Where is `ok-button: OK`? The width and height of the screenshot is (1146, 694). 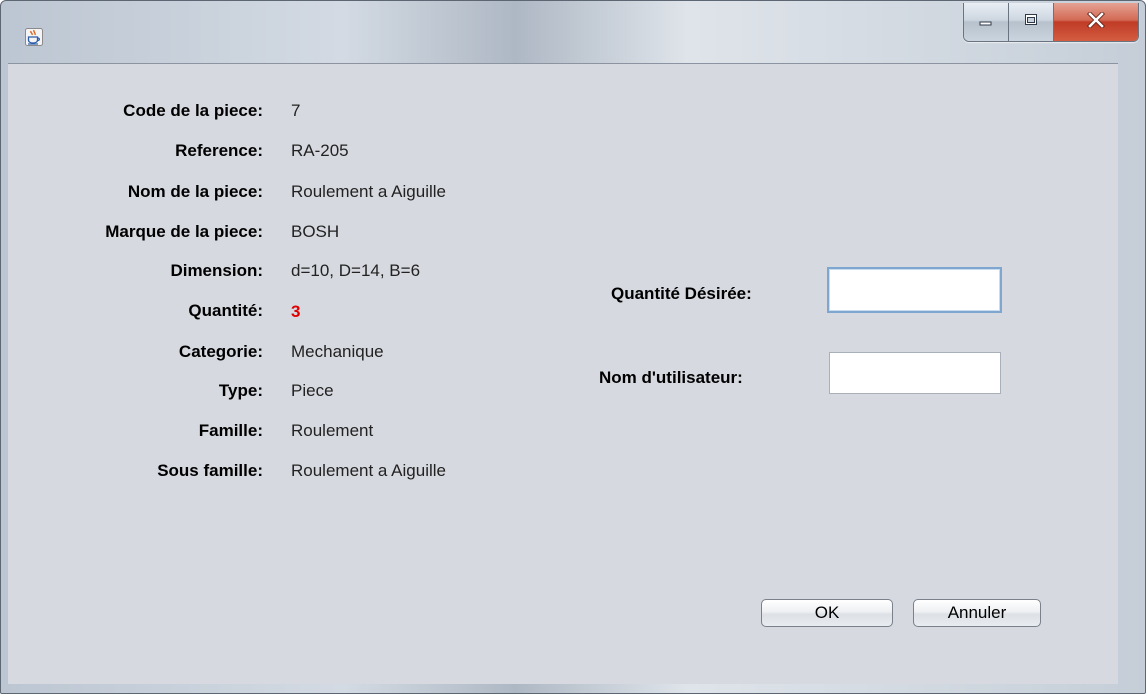 ok-button: OK is located at coordinates (827, 613).